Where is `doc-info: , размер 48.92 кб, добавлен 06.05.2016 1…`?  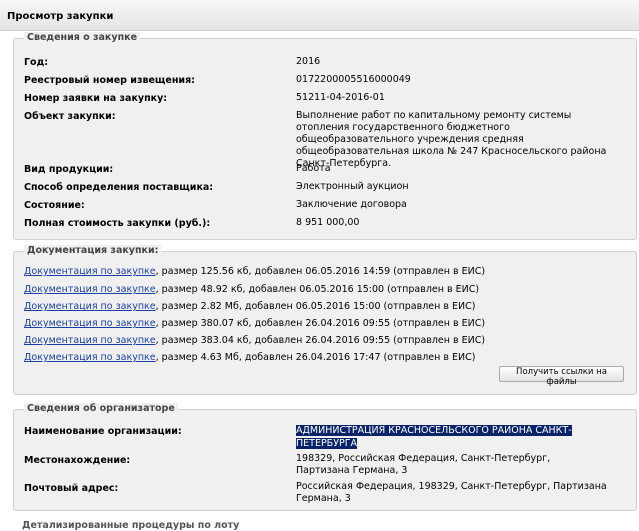
doc-info: , размер 48.92 кб, добавлен 06.05.2016 1… is located at coordinates (317, 289).